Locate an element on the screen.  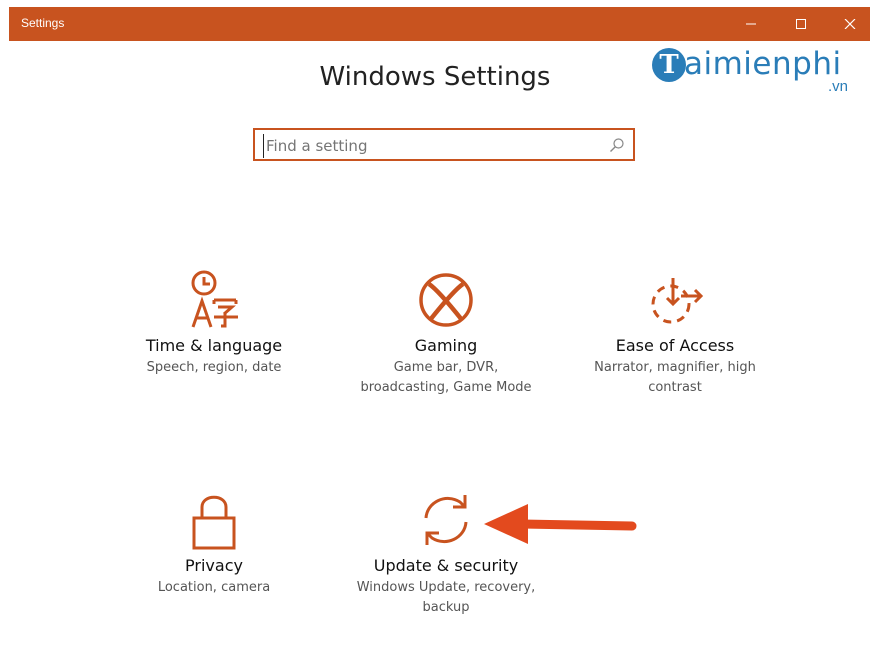
tile-title: Gaming is located at coordinates (446, 345).